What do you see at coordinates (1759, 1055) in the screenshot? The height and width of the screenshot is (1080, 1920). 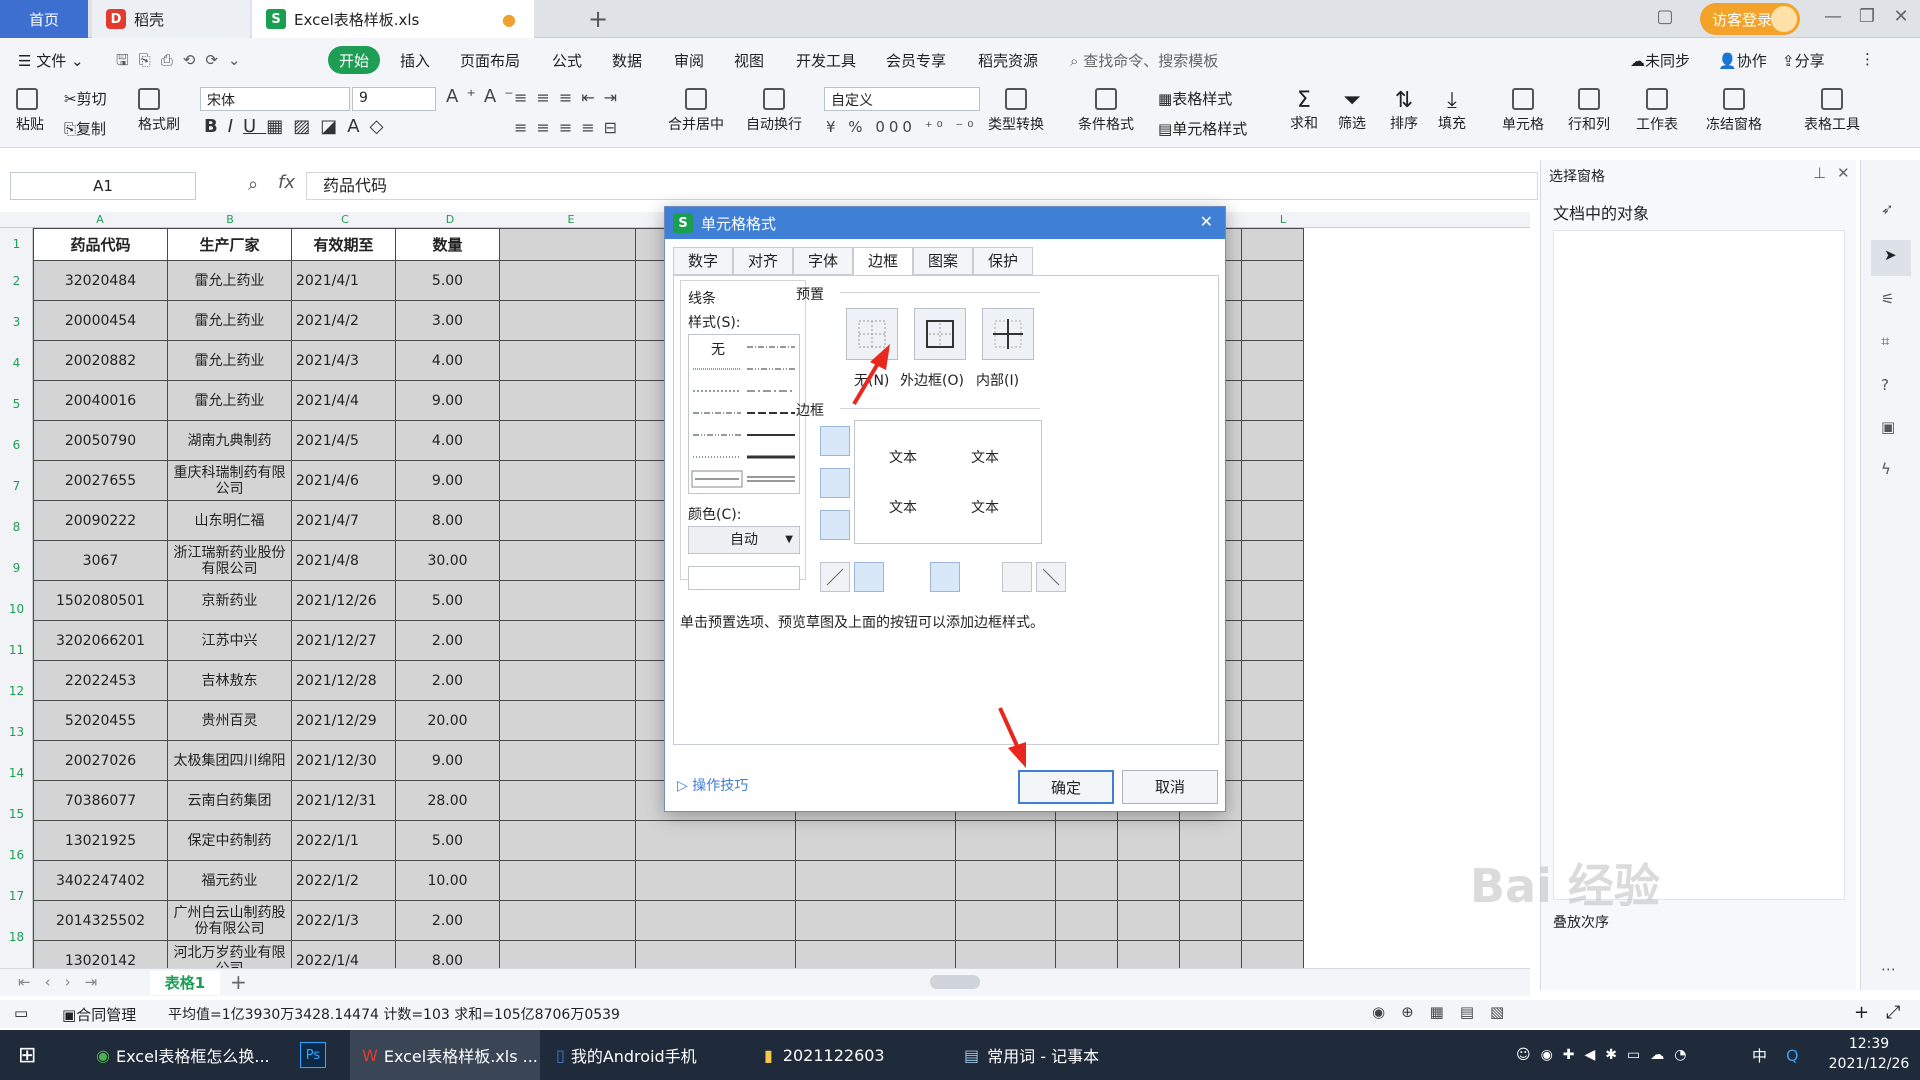 I see `ime-indicator: 中` at bounding box center [1759, 1055].